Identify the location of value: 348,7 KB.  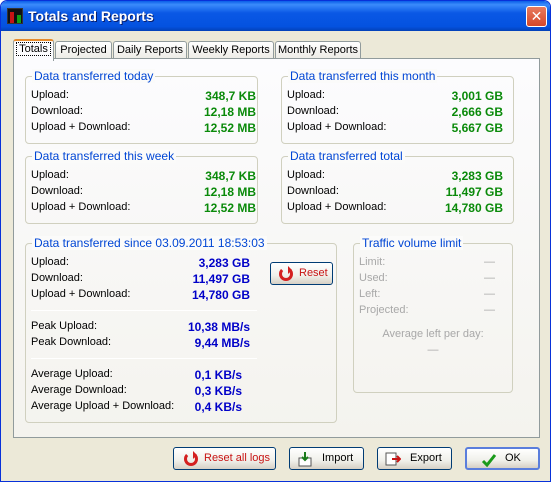
(230, 96).